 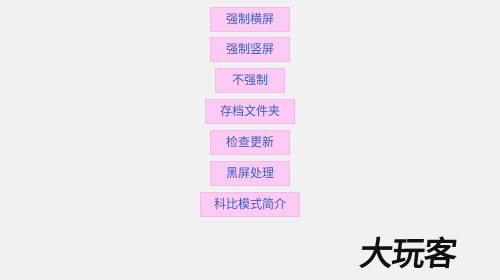 I want to click on force-landscape-button: 强制横屏, so click(x=250, y=19).